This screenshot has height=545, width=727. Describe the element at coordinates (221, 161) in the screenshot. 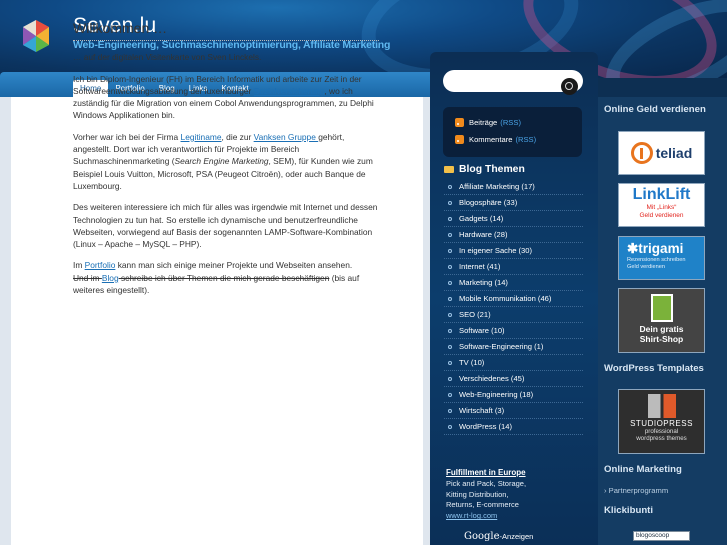

I see `emphasis: Search Engine Marketing` at that location.